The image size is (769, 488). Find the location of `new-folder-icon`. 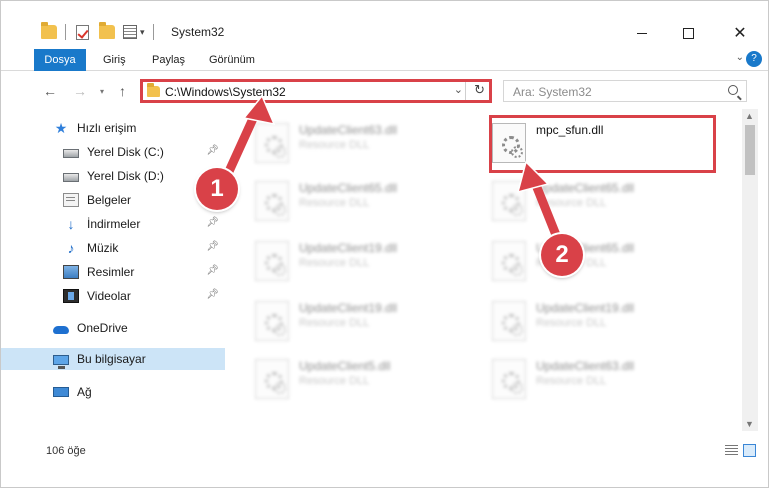

new-folder-icon is located at coordinates (107, 30).